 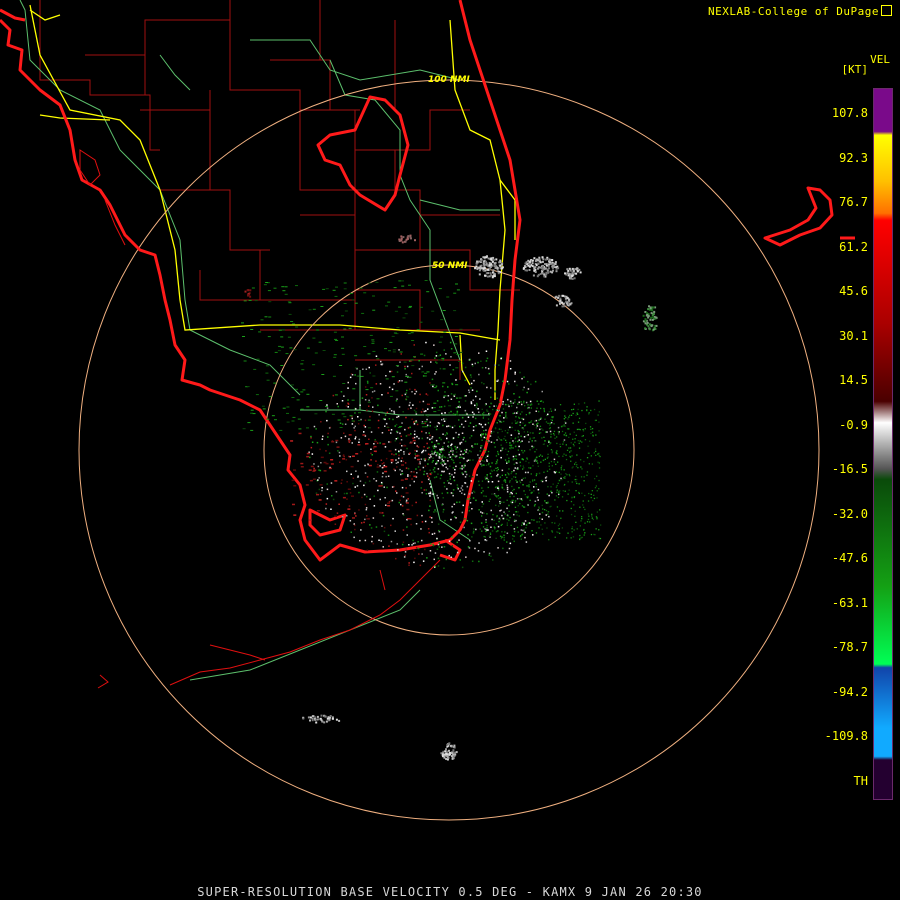 I want to click on legend-units: [KT], so click(x=855, y=69).